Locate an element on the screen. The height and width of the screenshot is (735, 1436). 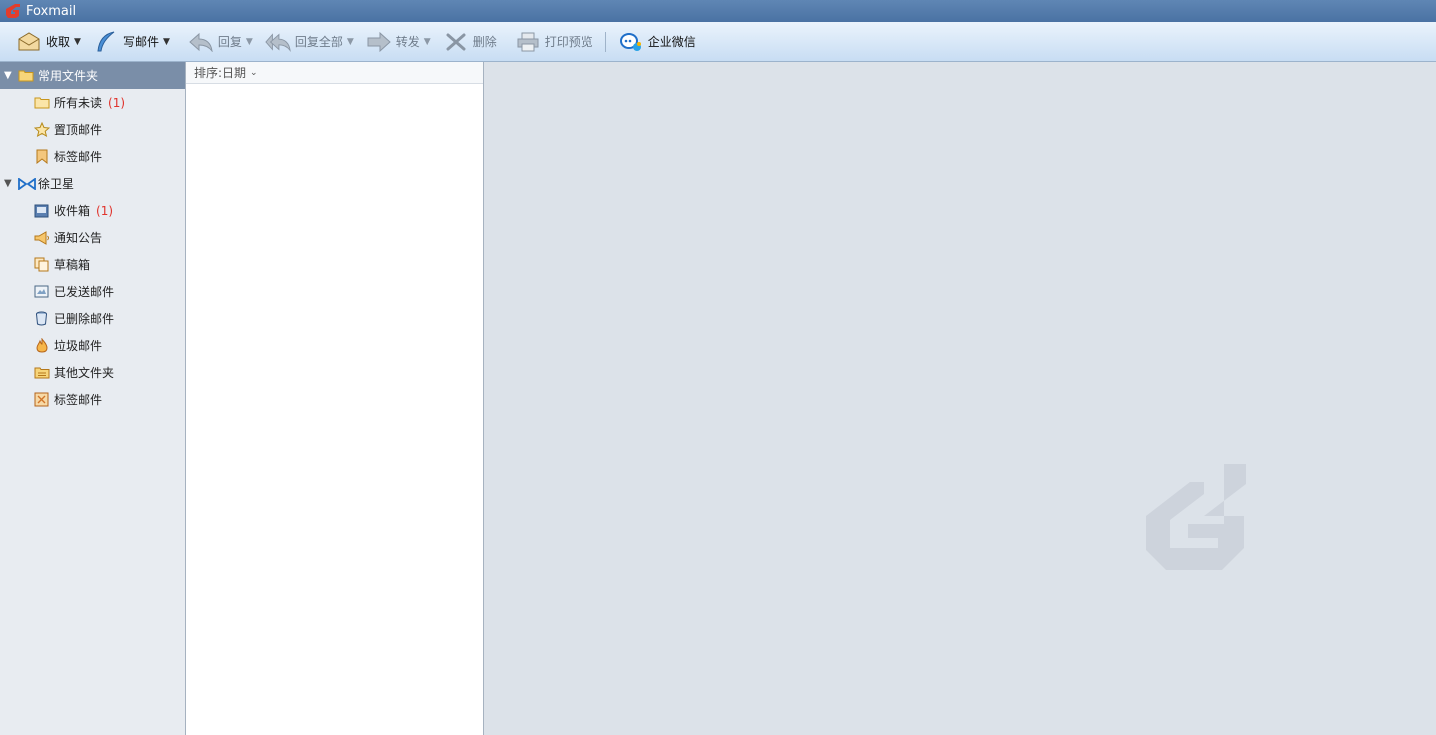
folder-label: 已删除邮件 is located at coordinates (84, 319).